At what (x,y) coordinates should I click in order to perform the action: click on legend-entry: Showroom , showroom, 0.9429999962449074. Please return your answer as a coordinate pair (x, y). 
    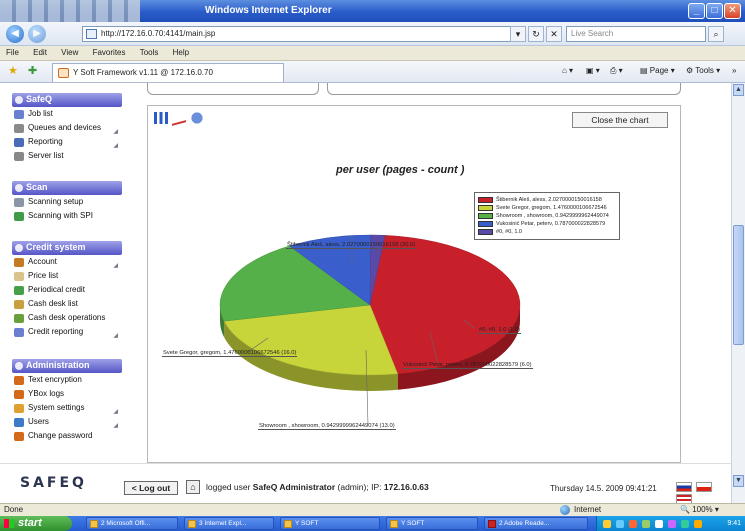
    Looking at the image, I should click on (547, 216).